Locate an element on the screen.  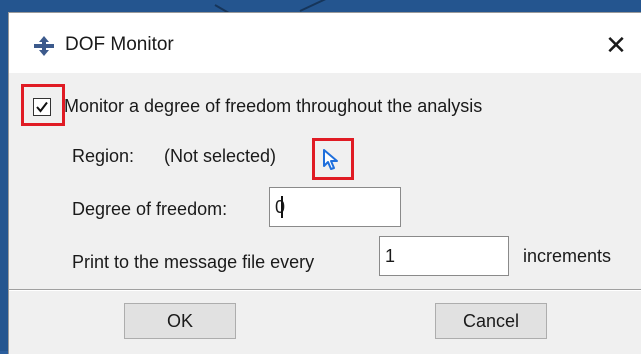
dof-field is located at coordinates (335, 207).